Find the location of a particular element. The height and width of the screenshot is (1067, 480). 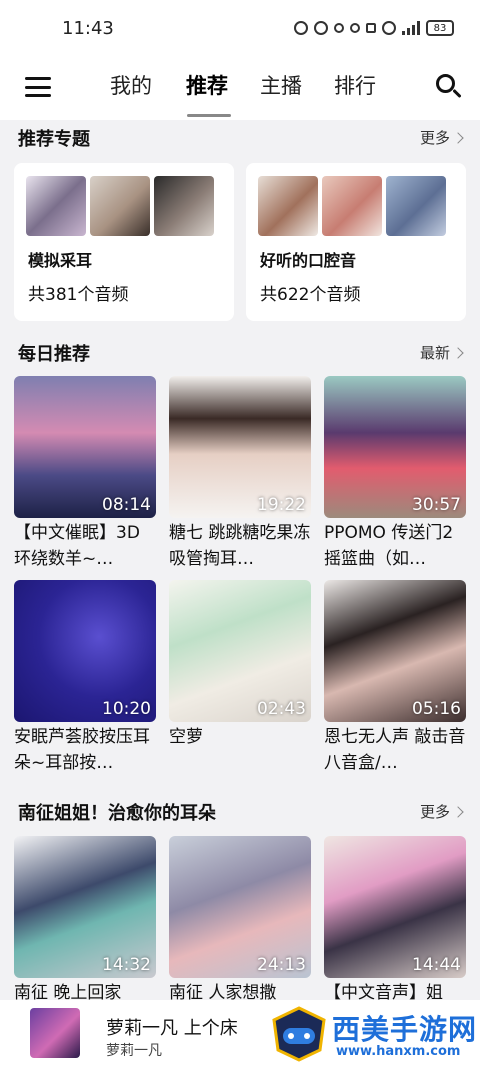

topic-name: 好听的口腔音 is located at coordinates (308, 260).